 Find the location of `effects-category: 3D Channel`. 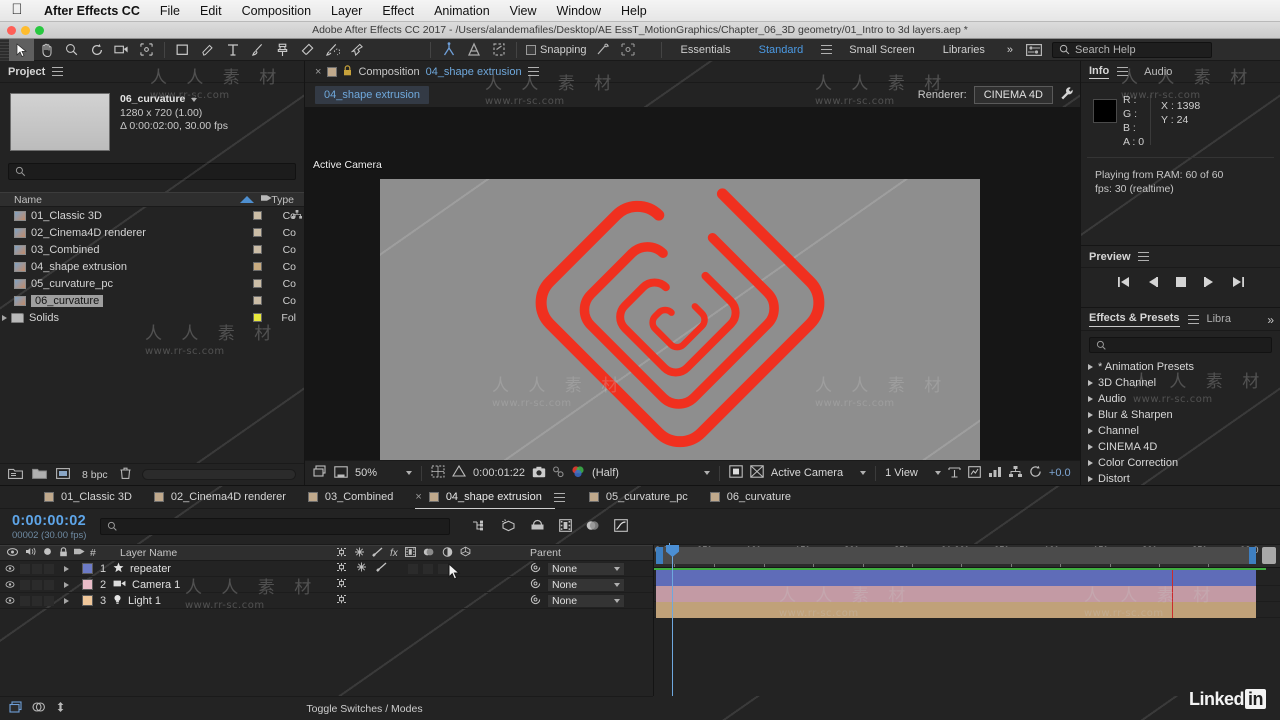

effects-category: 3D Channel is located at coordinates (1180, 383).